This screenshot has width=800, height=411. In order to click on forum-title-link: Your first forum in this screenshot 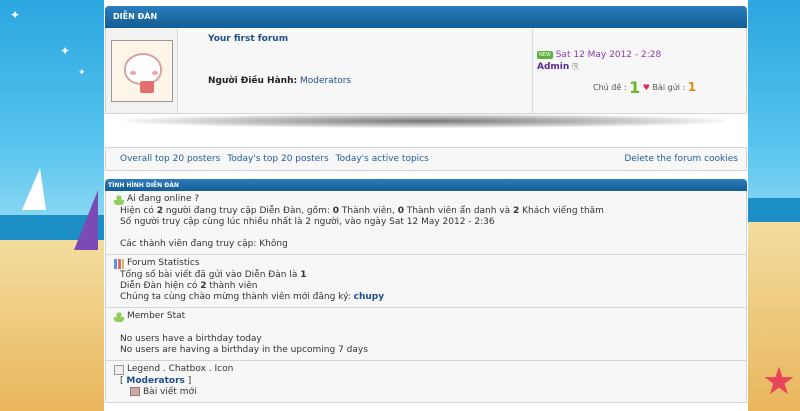, I will do `click(370, 39)`.